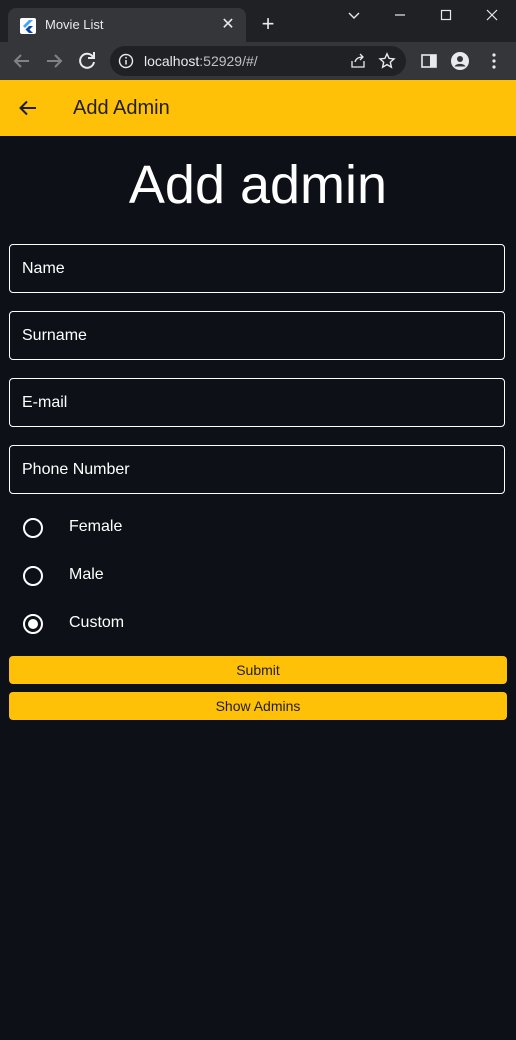 The height and width of the screenshot is (1040, 516). What do you see at coordinates (28, 26) in the screenshot?
I see `flutter-favicon-icon` at bounding box center [28, 26].